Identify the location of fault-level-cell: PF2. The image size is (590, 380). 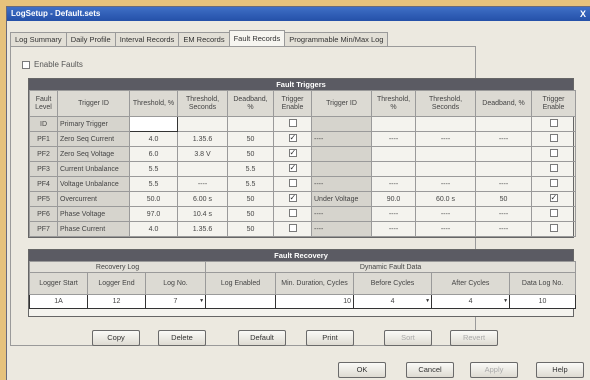
(43, 154).